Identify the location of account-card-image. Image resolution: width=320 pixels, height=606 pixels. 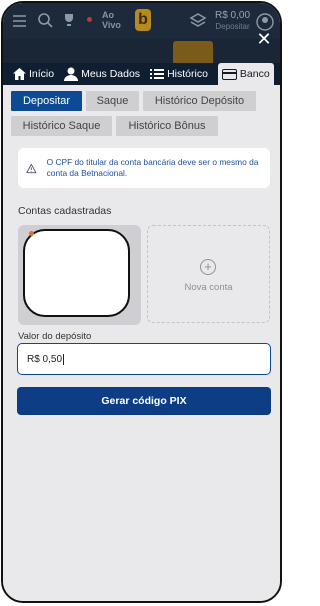
(76, 273).